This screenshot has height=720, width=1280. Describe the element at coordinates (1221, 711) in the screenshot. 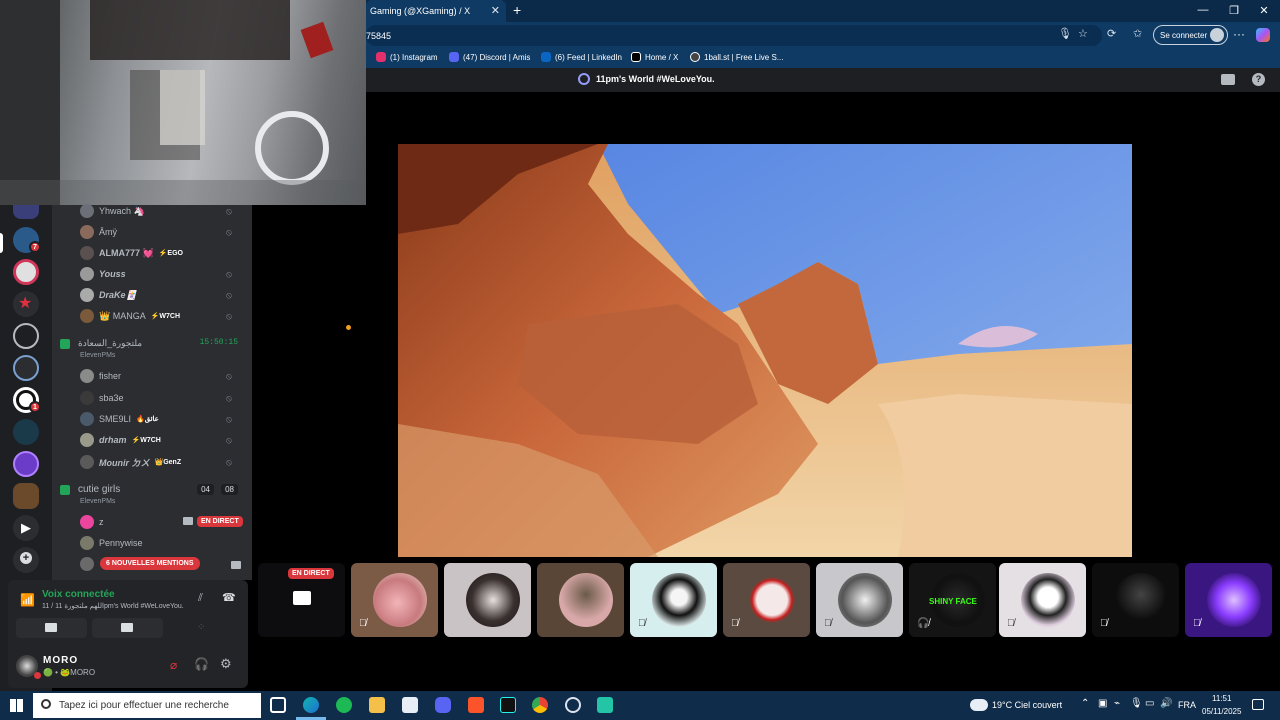

I see `clock-date: 05/11/2025` at that location.